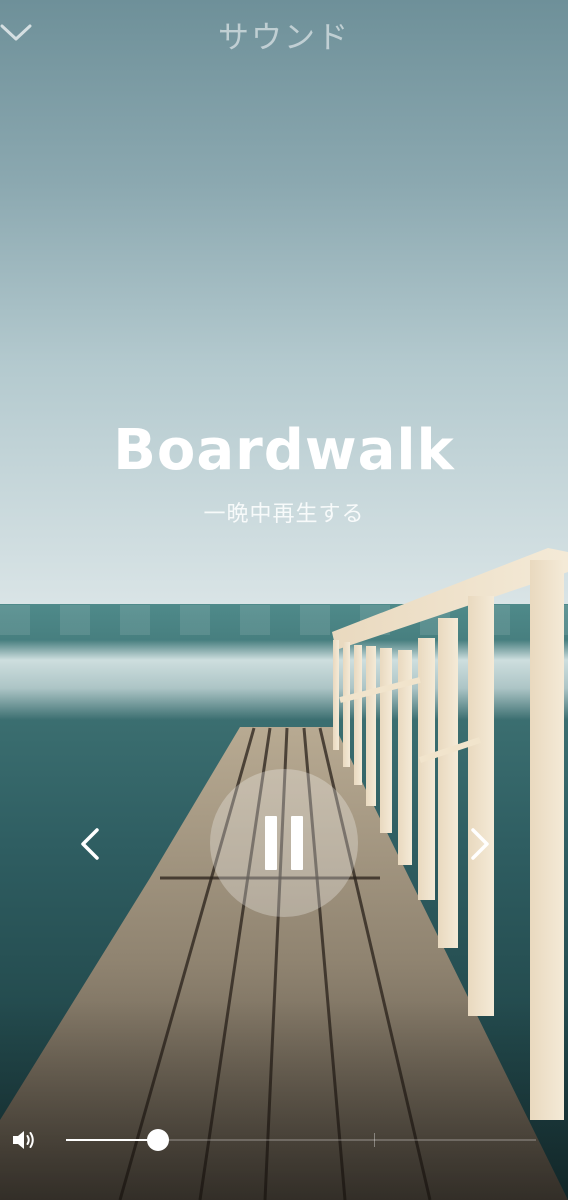 The width and height of the screenshot is (568, 1200). I want to click on previous-button, so click(92, 844).